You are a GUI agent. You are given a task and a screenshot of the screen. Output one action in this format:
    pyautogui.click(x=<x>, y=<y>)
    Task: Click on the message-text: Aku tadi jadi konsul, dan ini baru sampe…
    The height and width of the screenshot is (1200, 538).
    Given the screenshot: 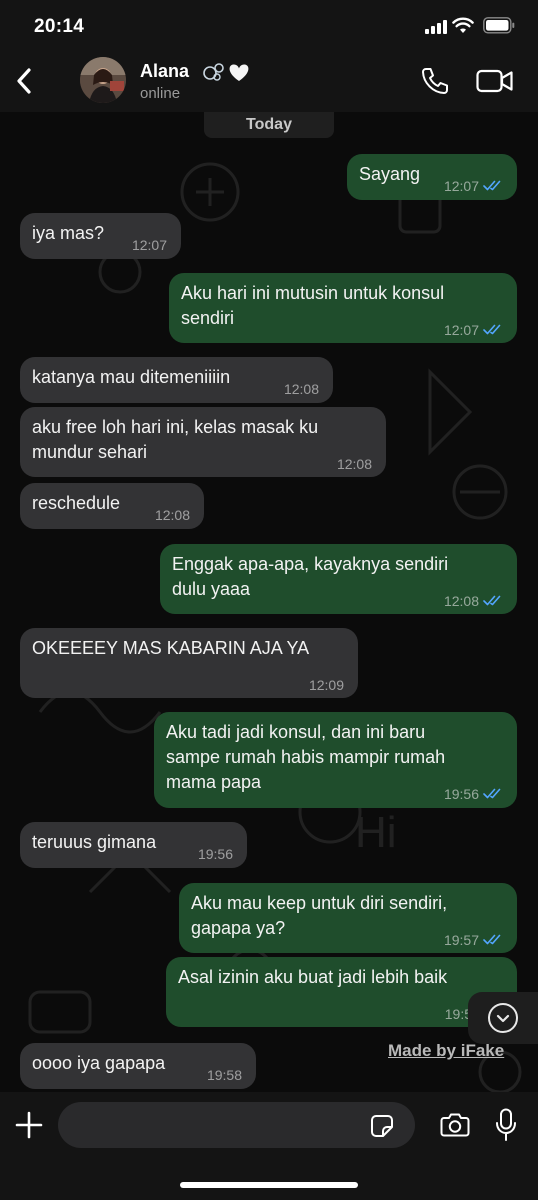 What is the action you would take?
    pyautogui.click(x=306, y=757)
    